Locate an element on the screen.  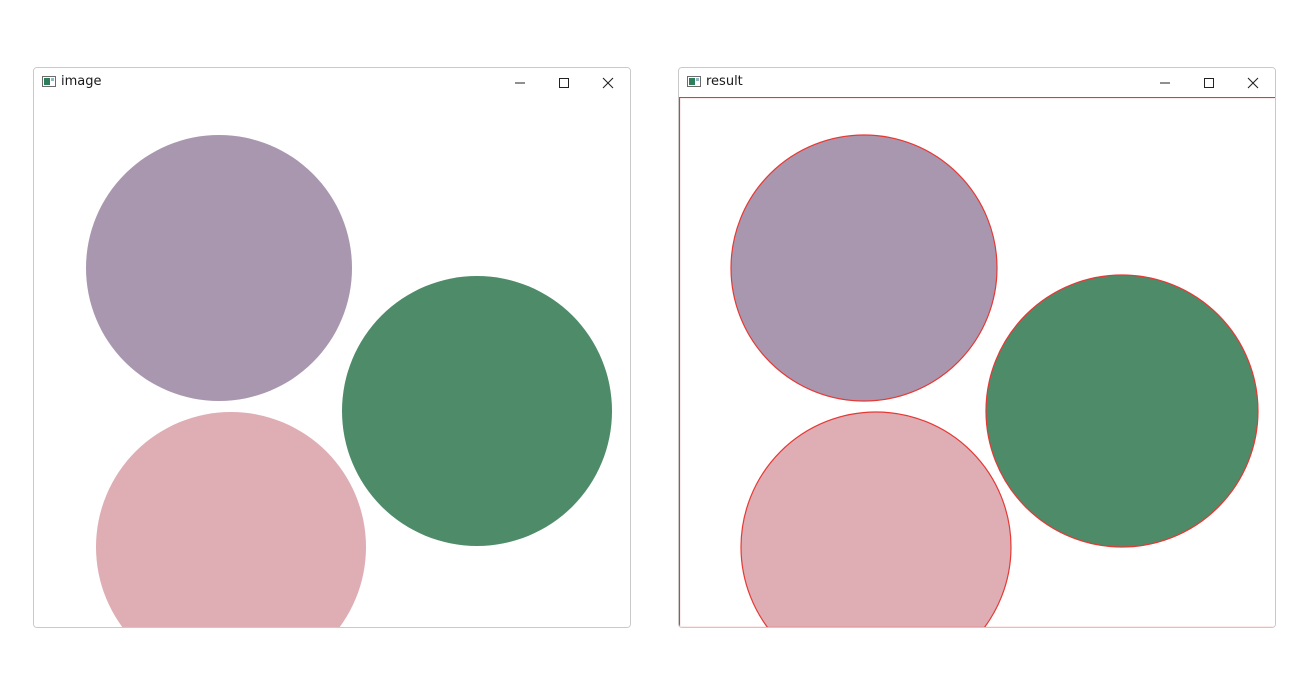
window-title: image is located at coordinates (81, 81).